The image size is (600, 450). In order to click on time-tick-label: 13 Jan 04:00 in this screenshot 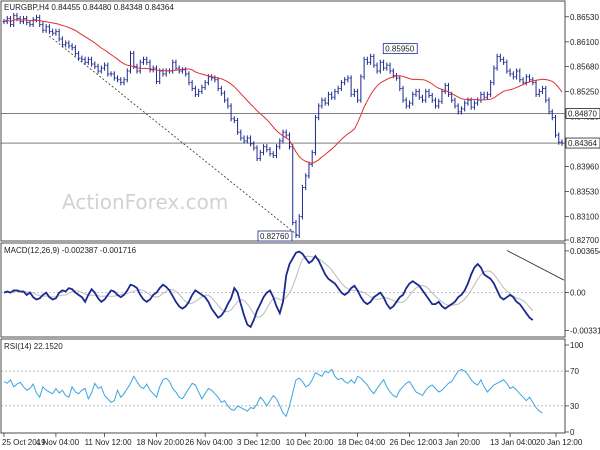, I will do `click(513, 442)`.